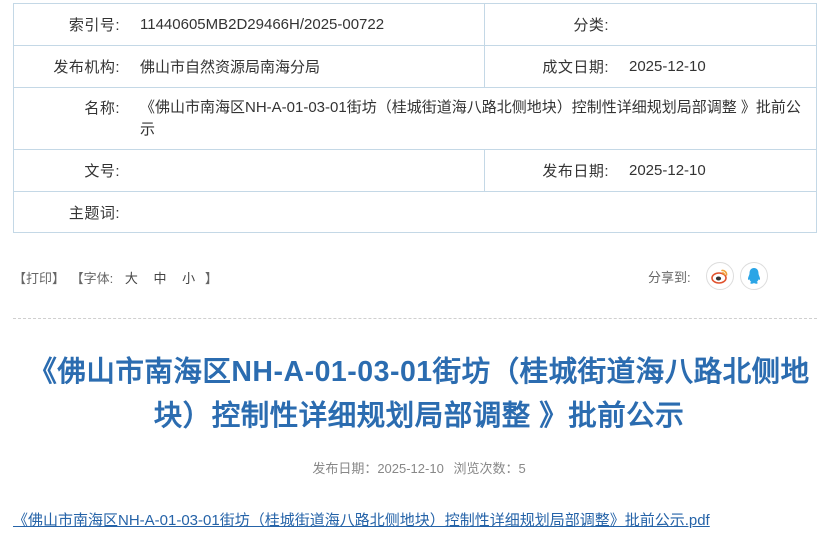 This screenshot has height=559, width=838. What do you see at coordinates (137, 170) in the screenshot?
I see `doc-no-value` at bounding box center [137, 170].